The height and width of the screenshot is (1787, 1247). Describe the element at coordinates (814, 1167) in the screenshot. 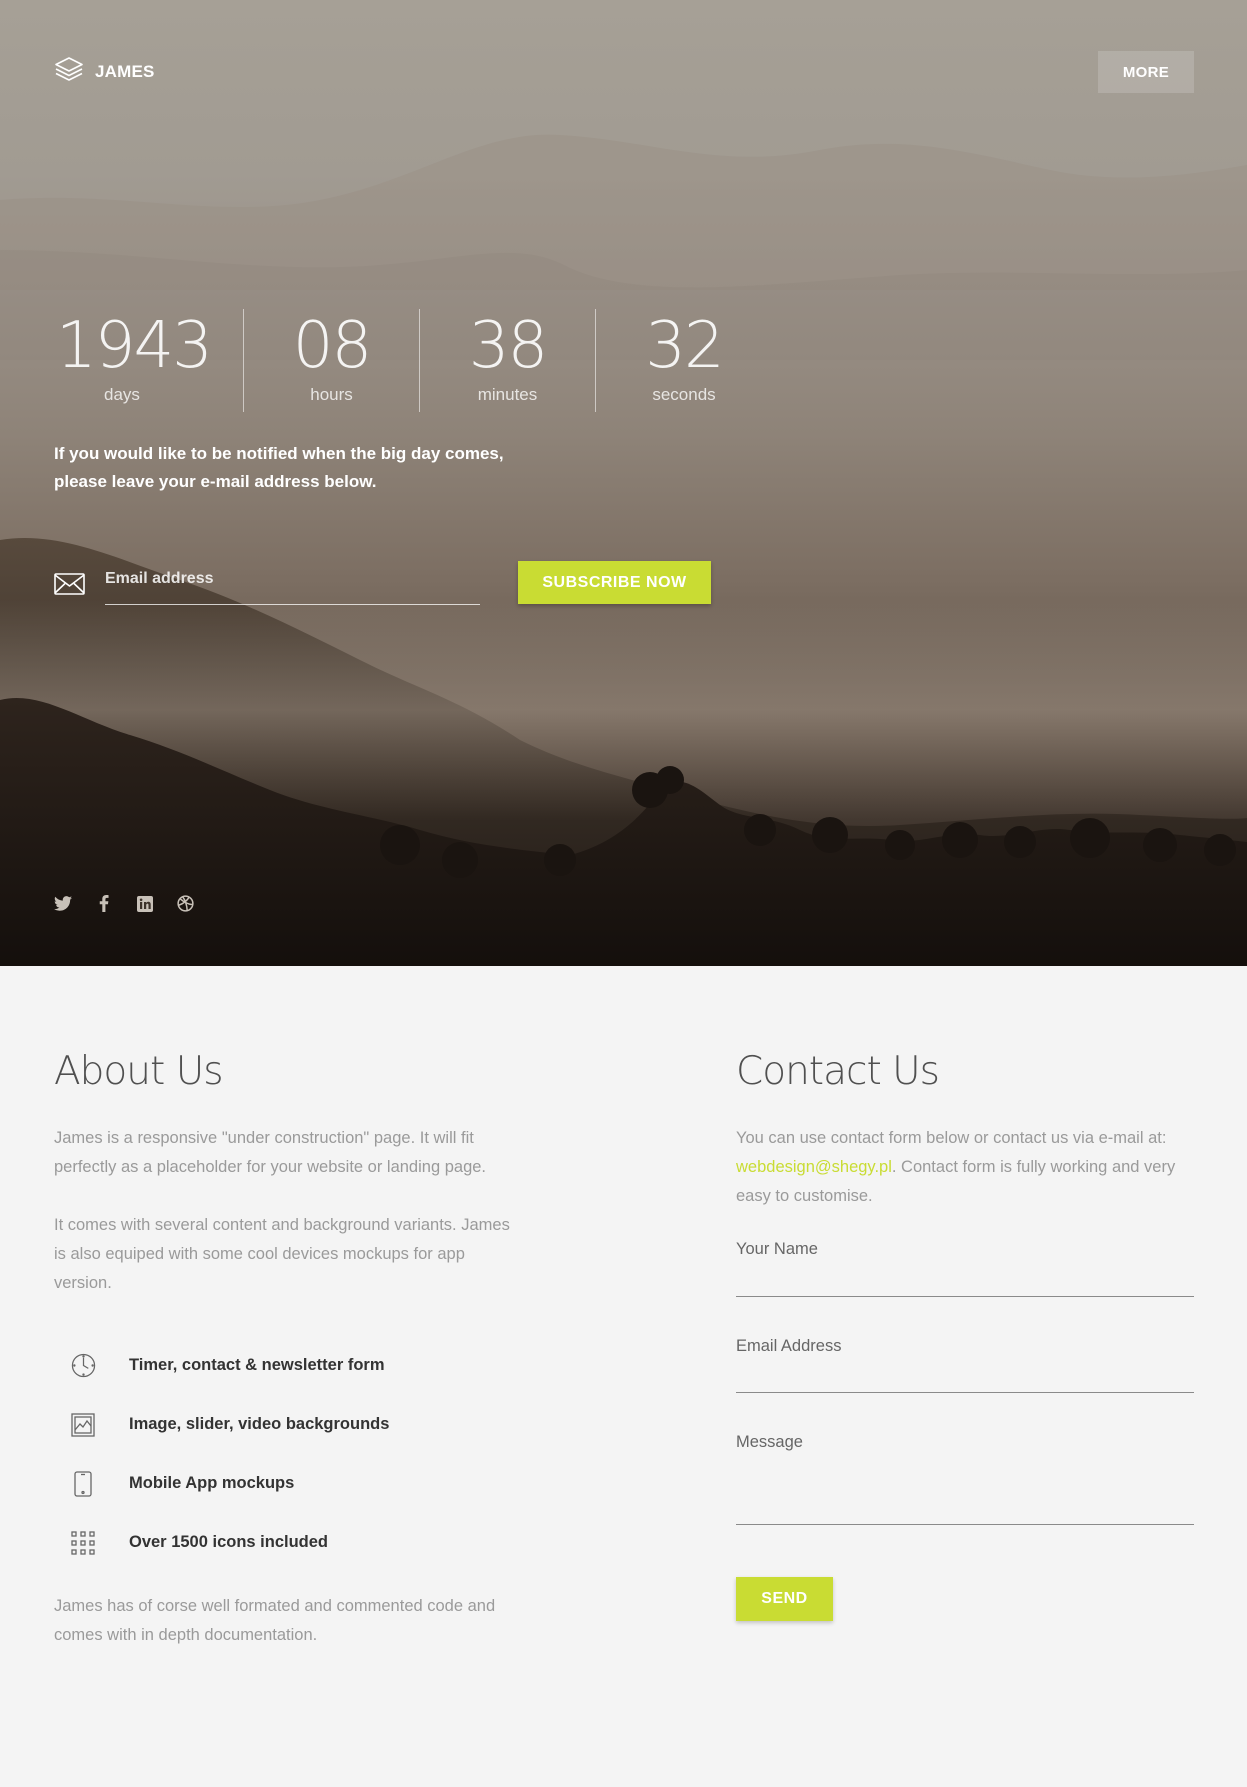

I see `contact-email-link: webdesign@shegy.pl` at that location.